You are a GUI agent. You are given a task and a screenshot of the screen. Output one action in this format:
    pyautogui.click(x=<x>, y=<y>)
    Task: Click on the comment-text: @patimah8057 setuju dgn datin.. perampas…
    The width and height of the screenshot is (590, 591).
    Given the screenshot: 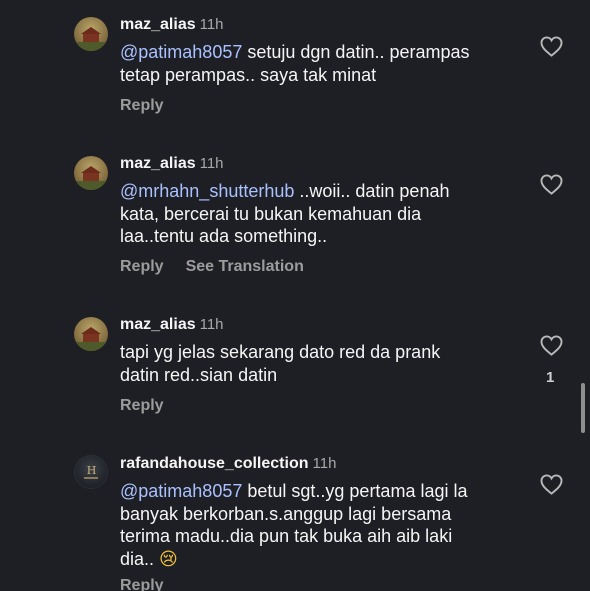 What is the action you would take?
    pyautogui.click(x=320, y=63)
    